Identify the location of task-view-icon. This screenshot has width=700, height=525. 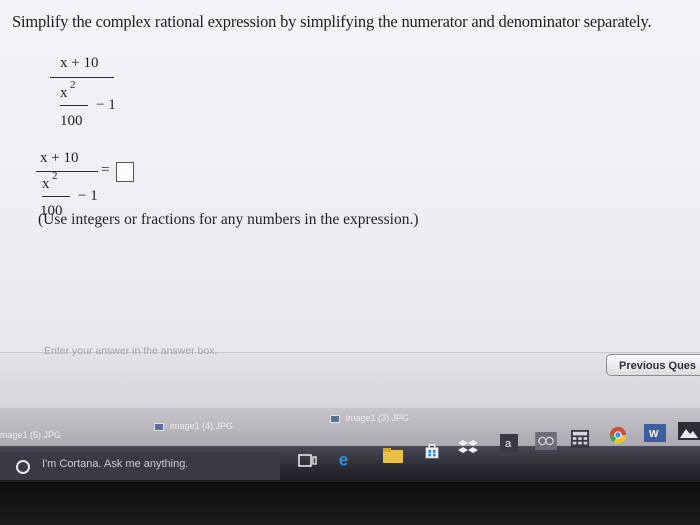
(308, 461).